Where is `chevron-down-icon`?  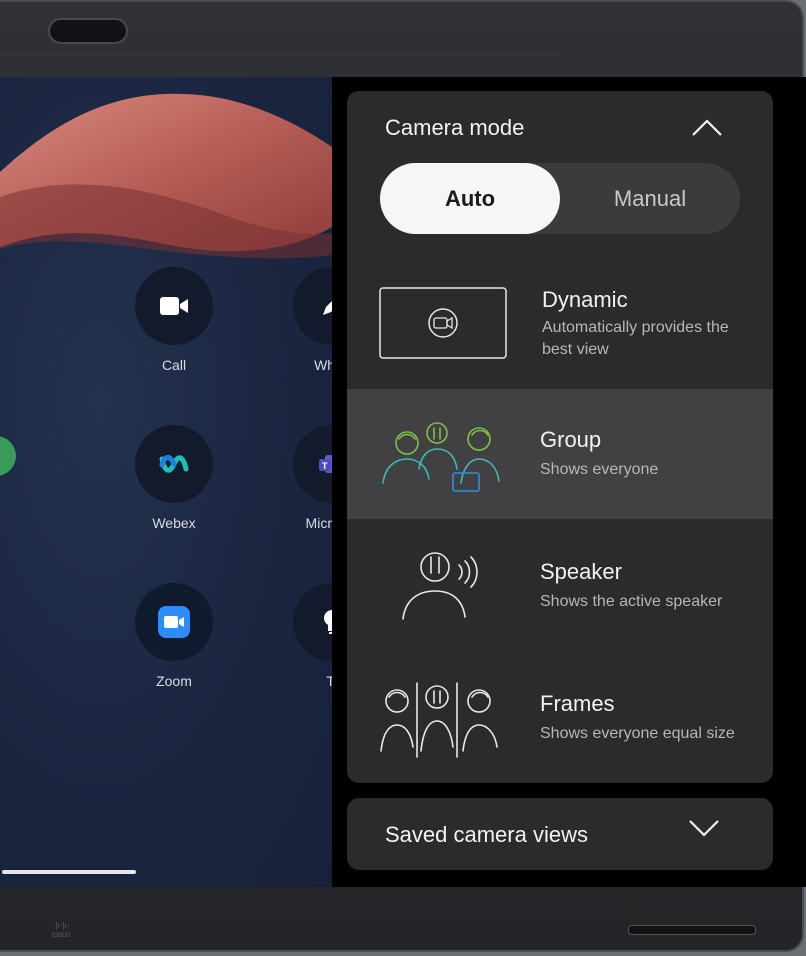 chevron-down-icon is located at coordinates (704, 828).